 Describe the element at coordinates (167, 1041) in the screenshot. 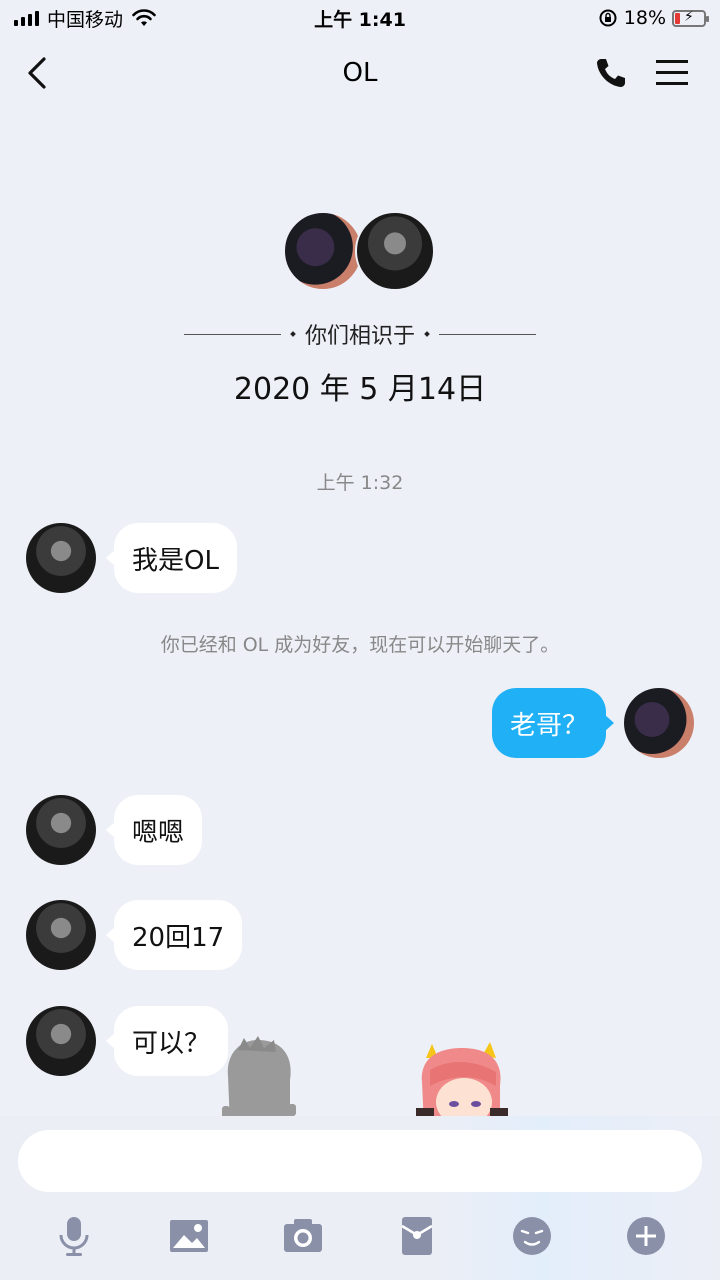

I see `message-bubble-incoming: 可以？` at that location.